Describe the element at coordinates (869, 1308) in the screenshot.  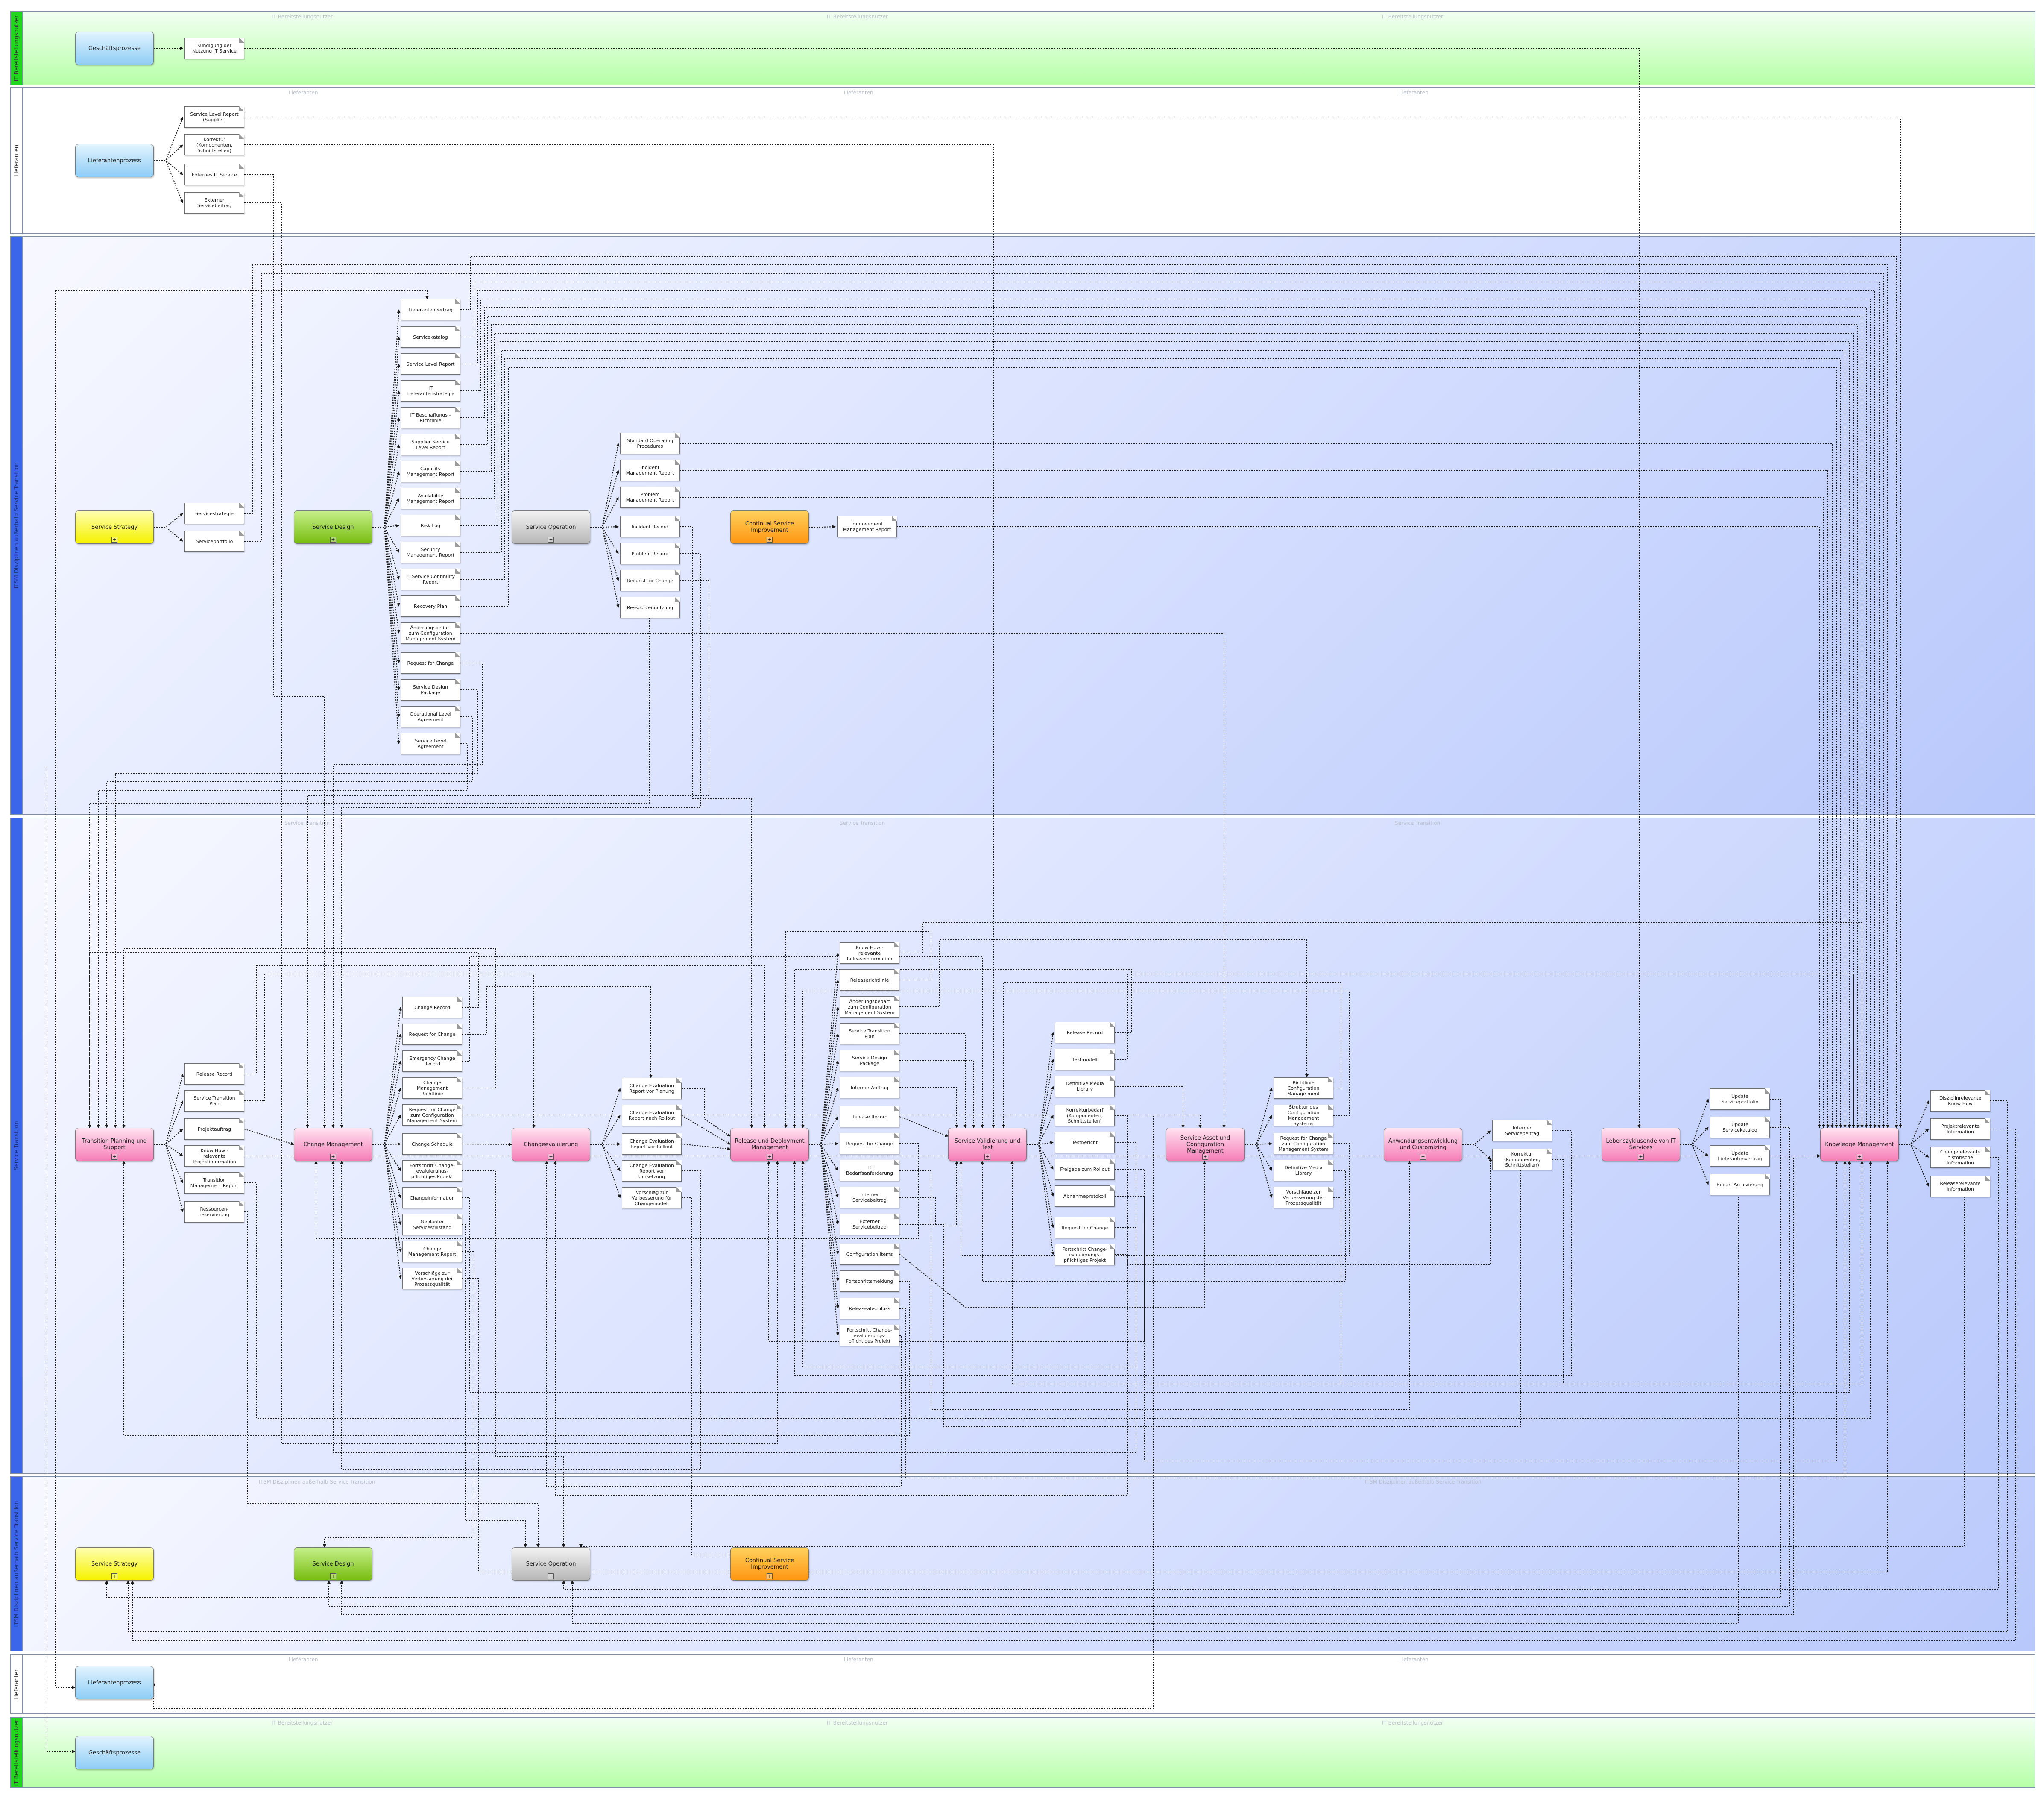
I see `doc-releaseabschluss: Releaseabschluss` at that location.